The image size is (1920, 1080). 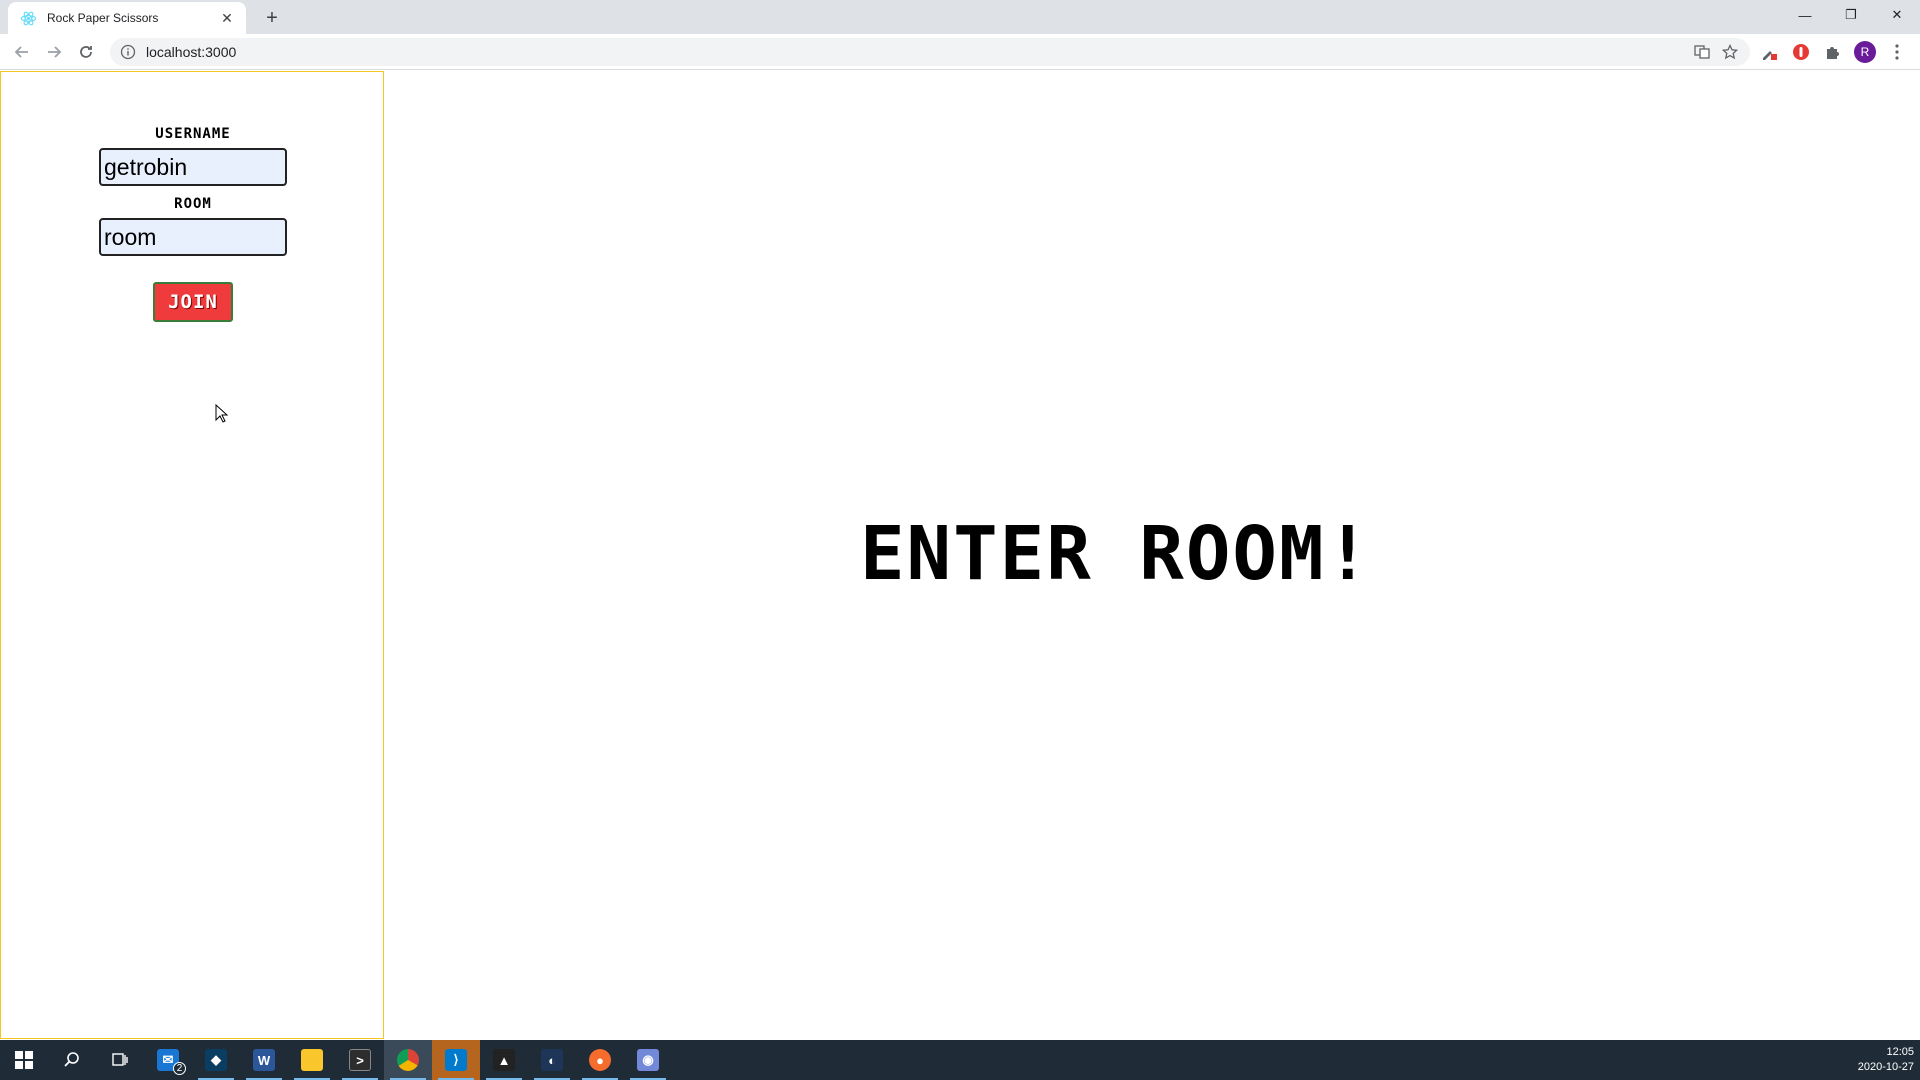 What do you see at coordinates (1865, 52) in the screenshot?
I see `profile-avatar: R` at bounding box center [1865, 52].